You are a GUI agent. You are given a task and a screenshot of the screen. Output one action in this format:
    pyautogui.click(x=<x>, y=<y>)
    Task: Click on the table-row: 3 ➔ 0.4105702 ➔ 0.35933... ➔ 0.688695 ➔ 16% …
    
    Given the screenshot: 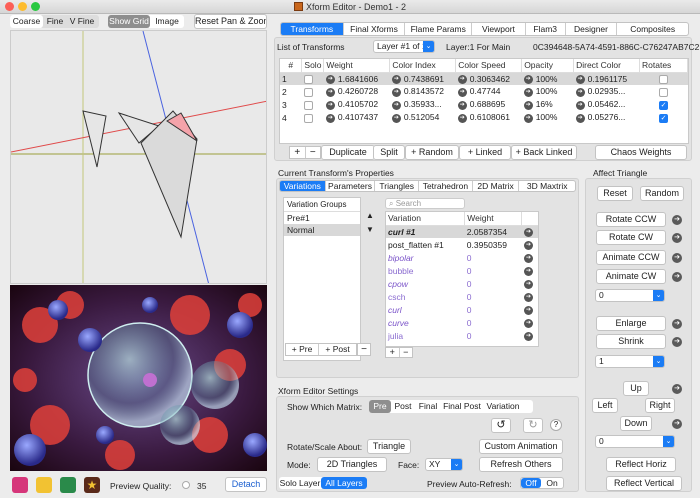 What is the action you would take?
    pyautogui.click(x=484, y=104)
    